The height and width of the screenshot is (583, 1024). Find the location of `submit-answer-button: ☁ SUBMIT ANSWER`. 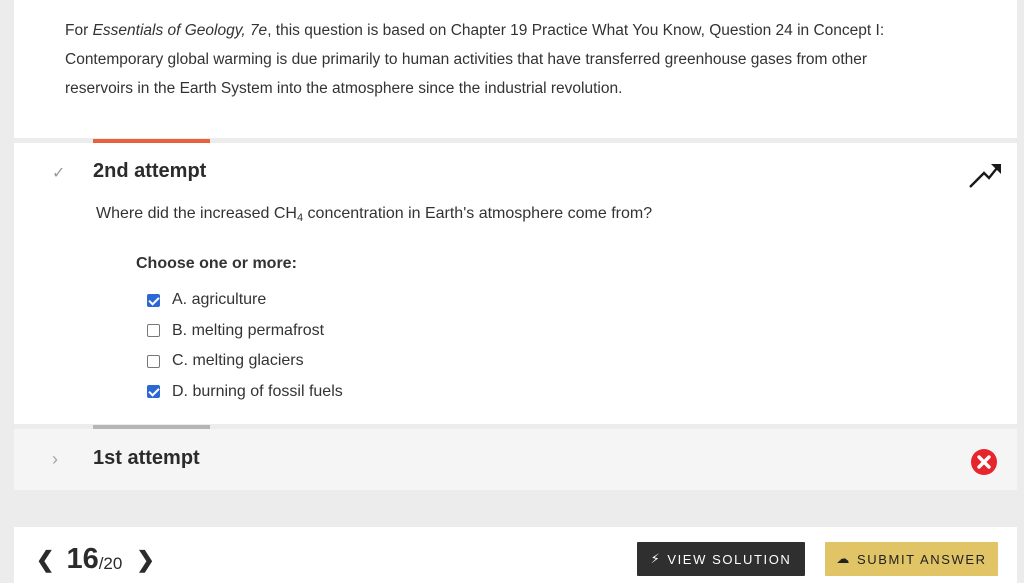

submit-answer-button: ☁ SUBMIT ANSWER is located at coordinates (911, 559).